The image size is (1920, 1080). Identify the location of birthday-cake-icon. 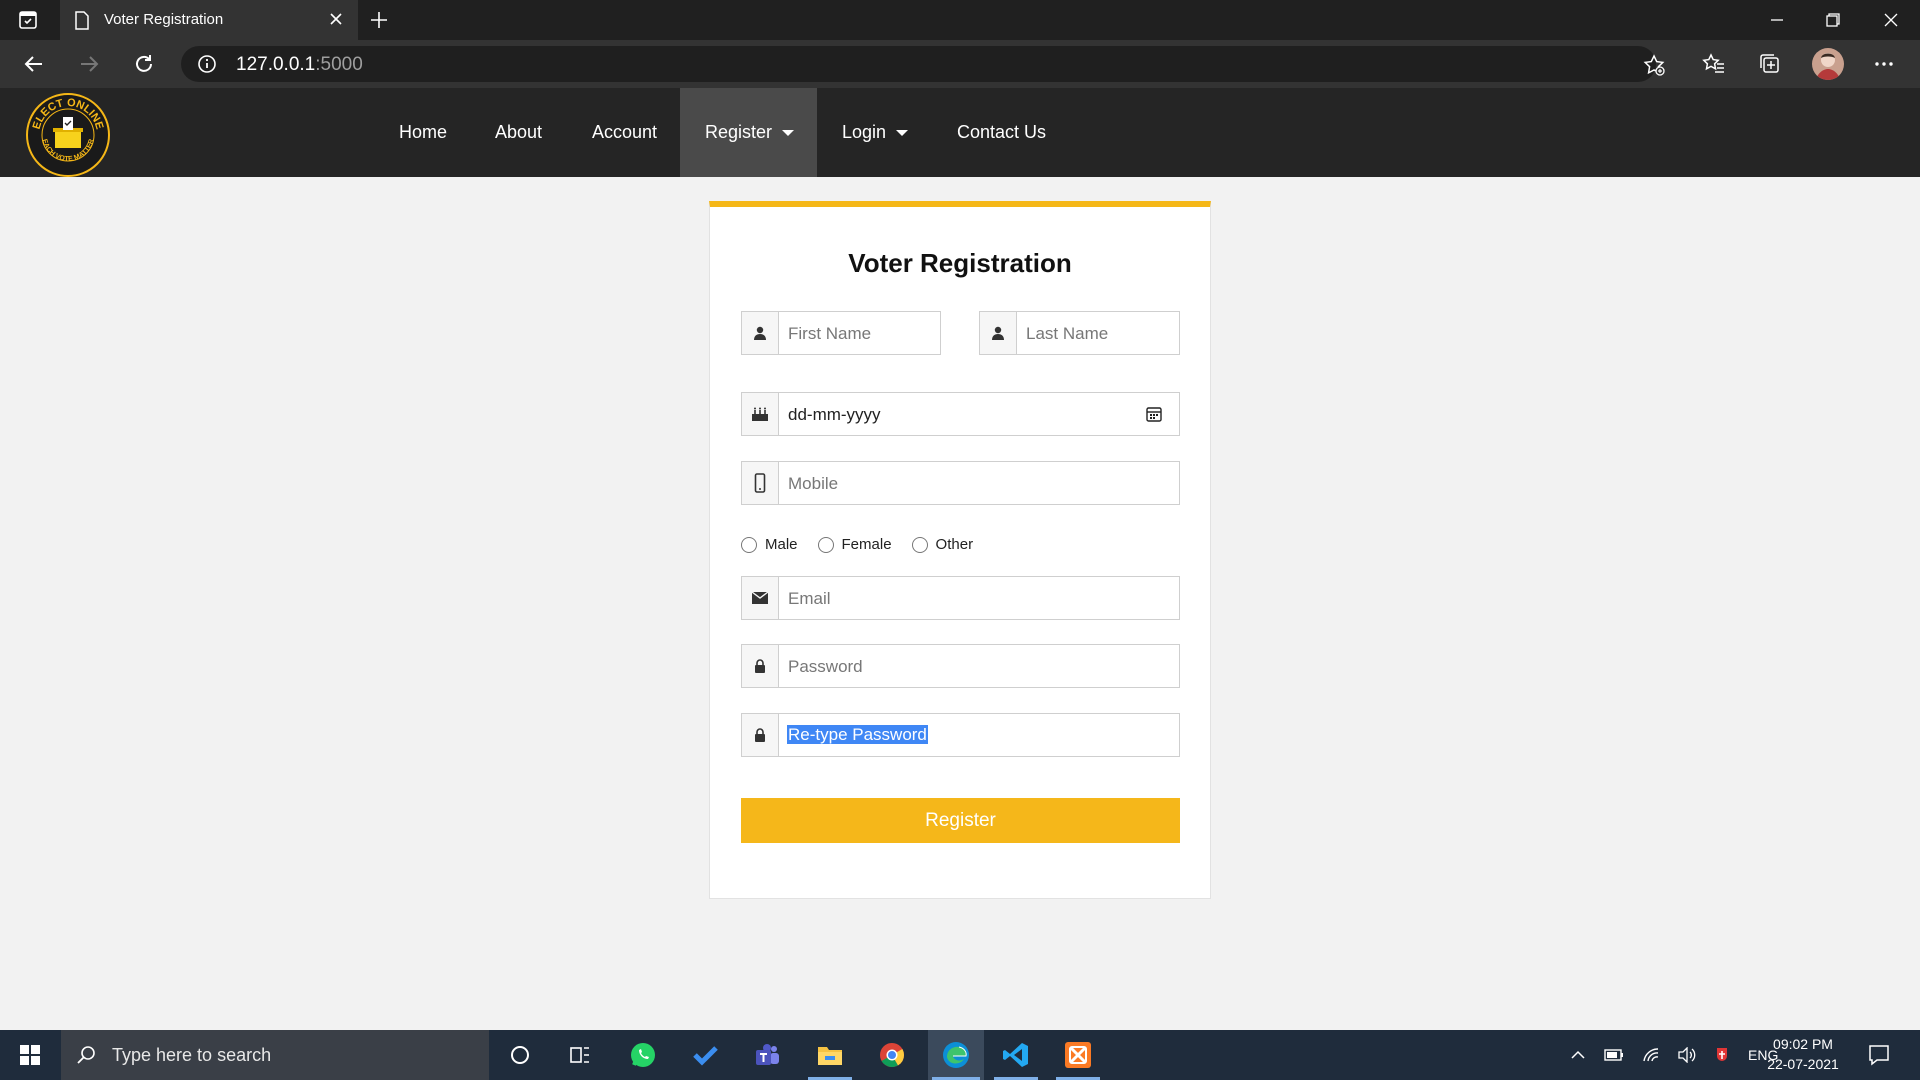
(760, 414).